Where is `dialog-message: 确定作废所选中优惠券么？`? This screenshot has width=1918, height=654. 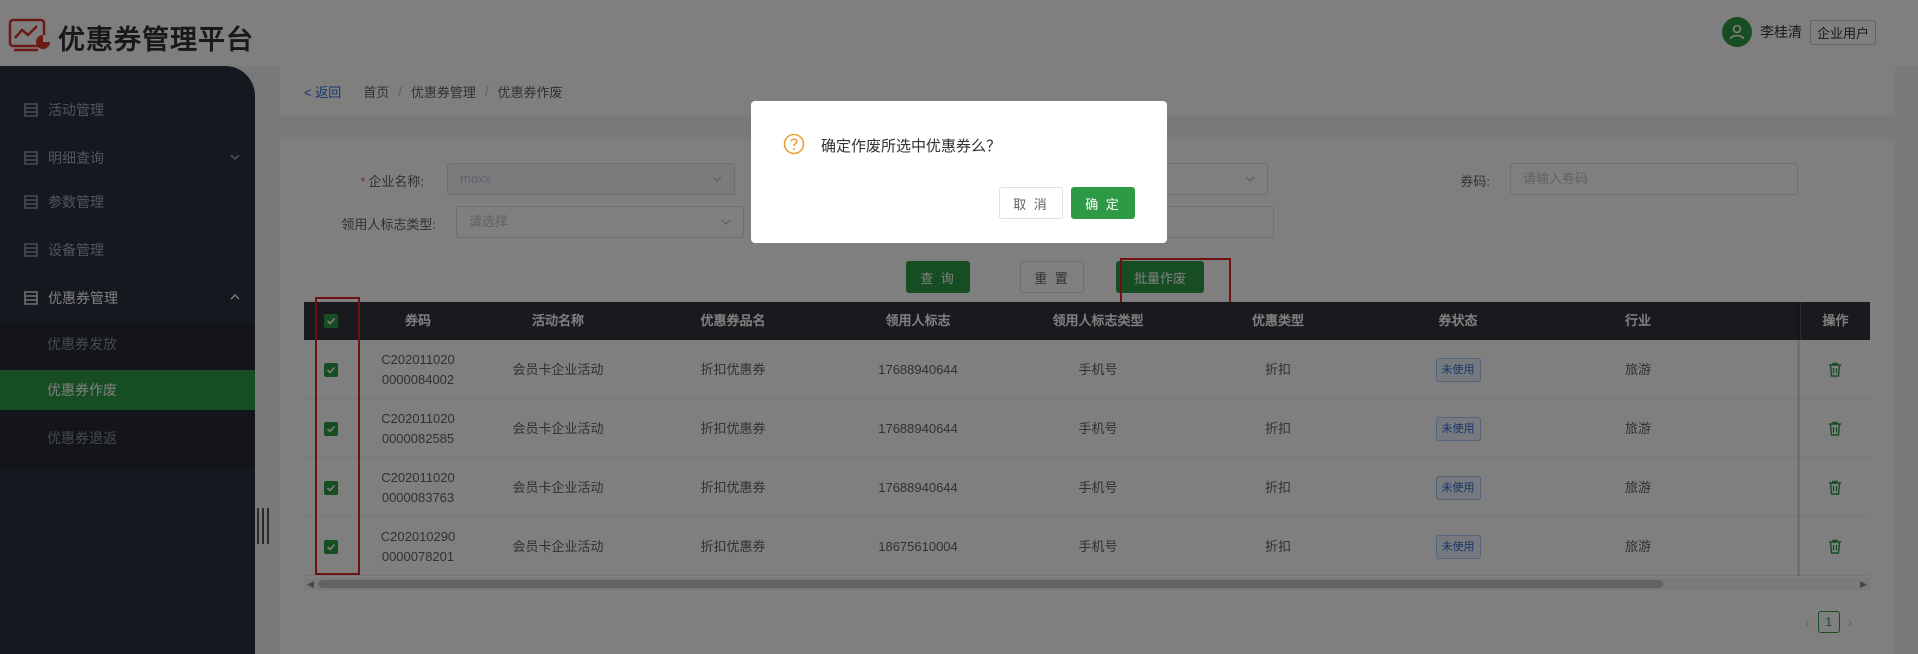 dialog-message: 确定作废所选中优惠券么？ is located at coordinates (911, 146).